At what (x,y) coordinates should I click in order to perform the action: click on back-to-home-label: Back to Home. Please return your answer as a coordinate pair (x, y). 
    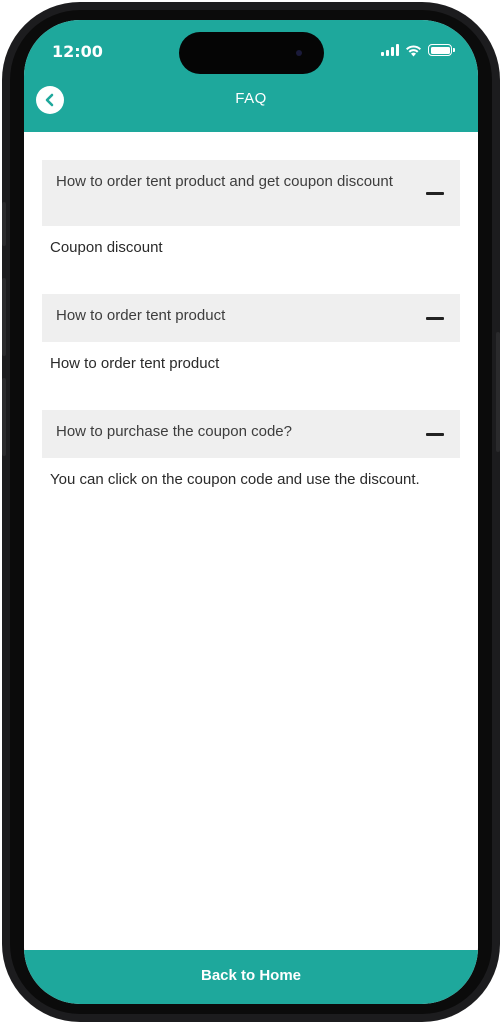
    Looking at the image, I should click on (251, 975).